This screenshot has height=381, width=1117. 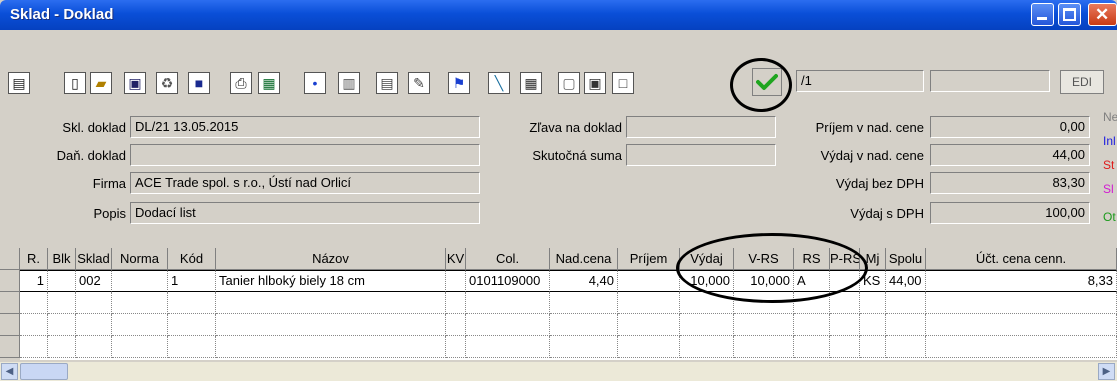 What do you see at coordinates (707, 259) in the screenshot?
I see `column-header: Výdaj` at bounding box center [707, 259].